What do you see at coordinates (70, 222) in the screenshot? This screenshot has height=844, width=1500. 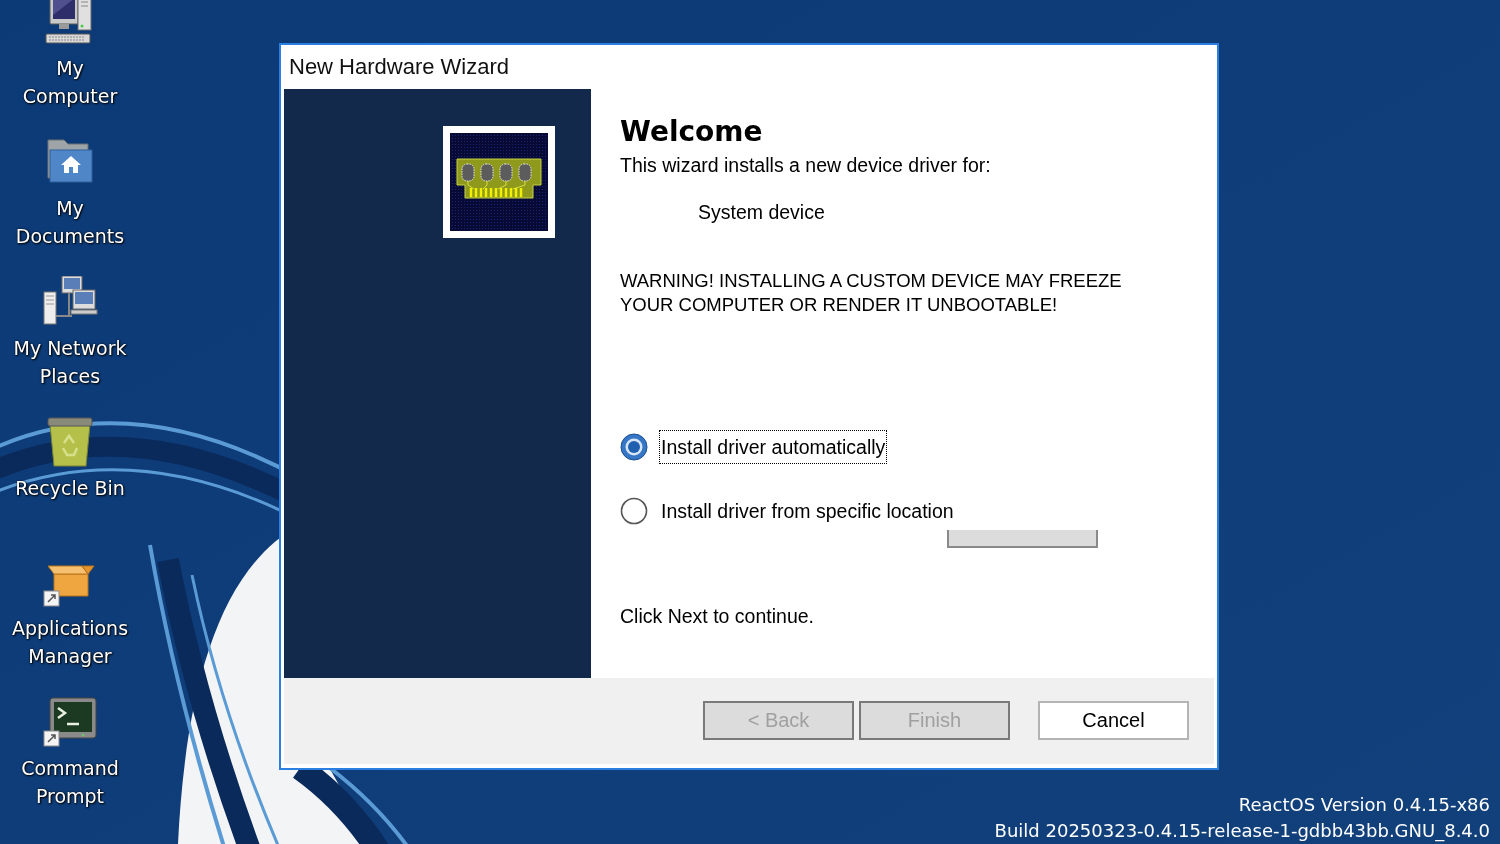 I see `icon-label: My Documents` at bounding box center [70, 222].